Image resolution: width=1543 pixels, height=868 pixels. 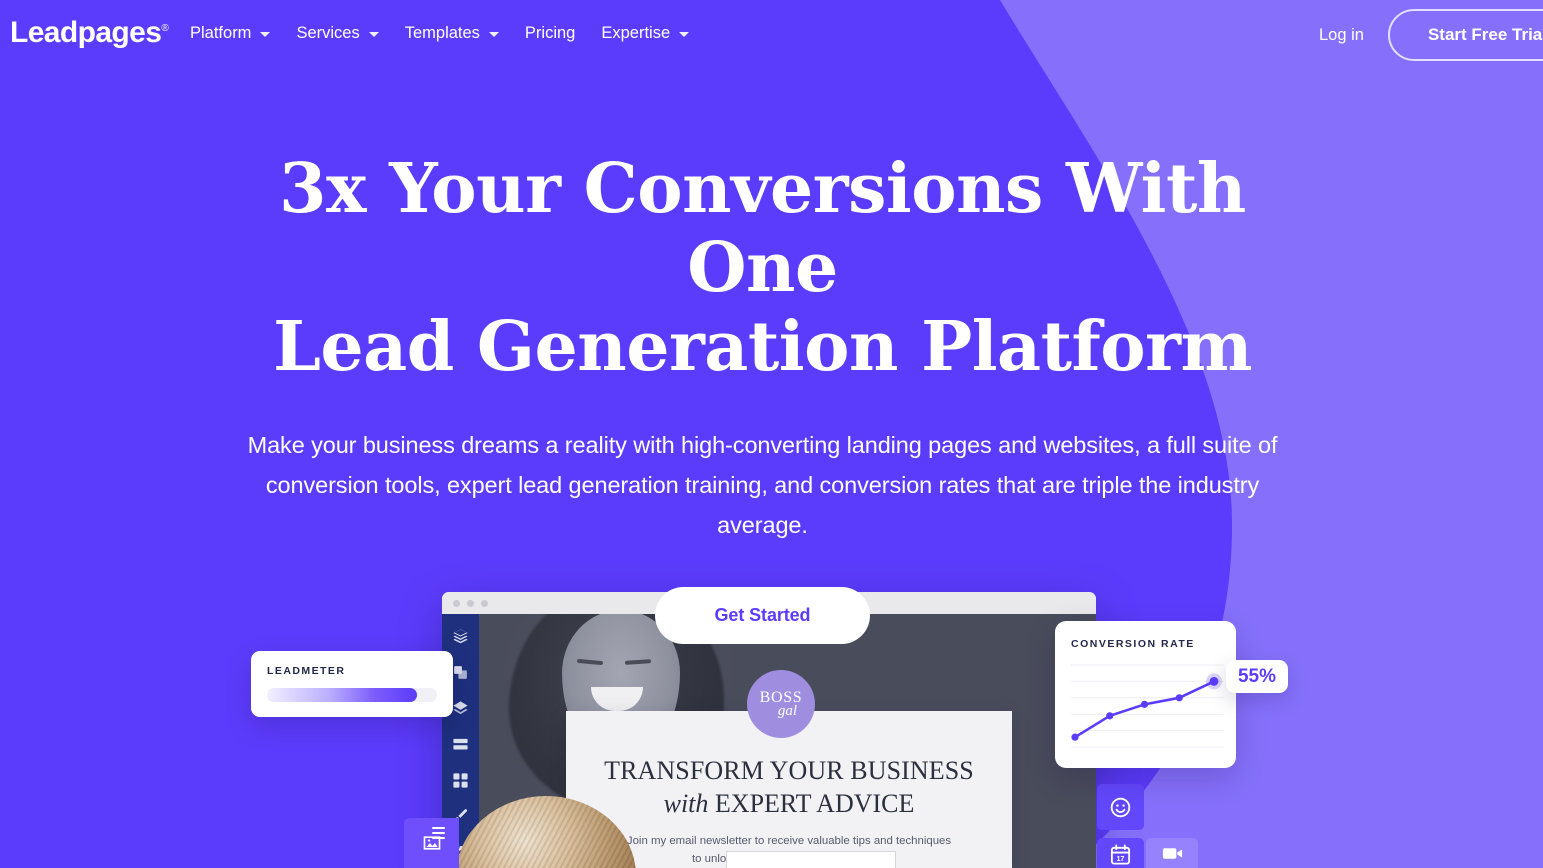 I want to click on start-free-trial-button: Start Free Trial, so click(x=1465, y=35).